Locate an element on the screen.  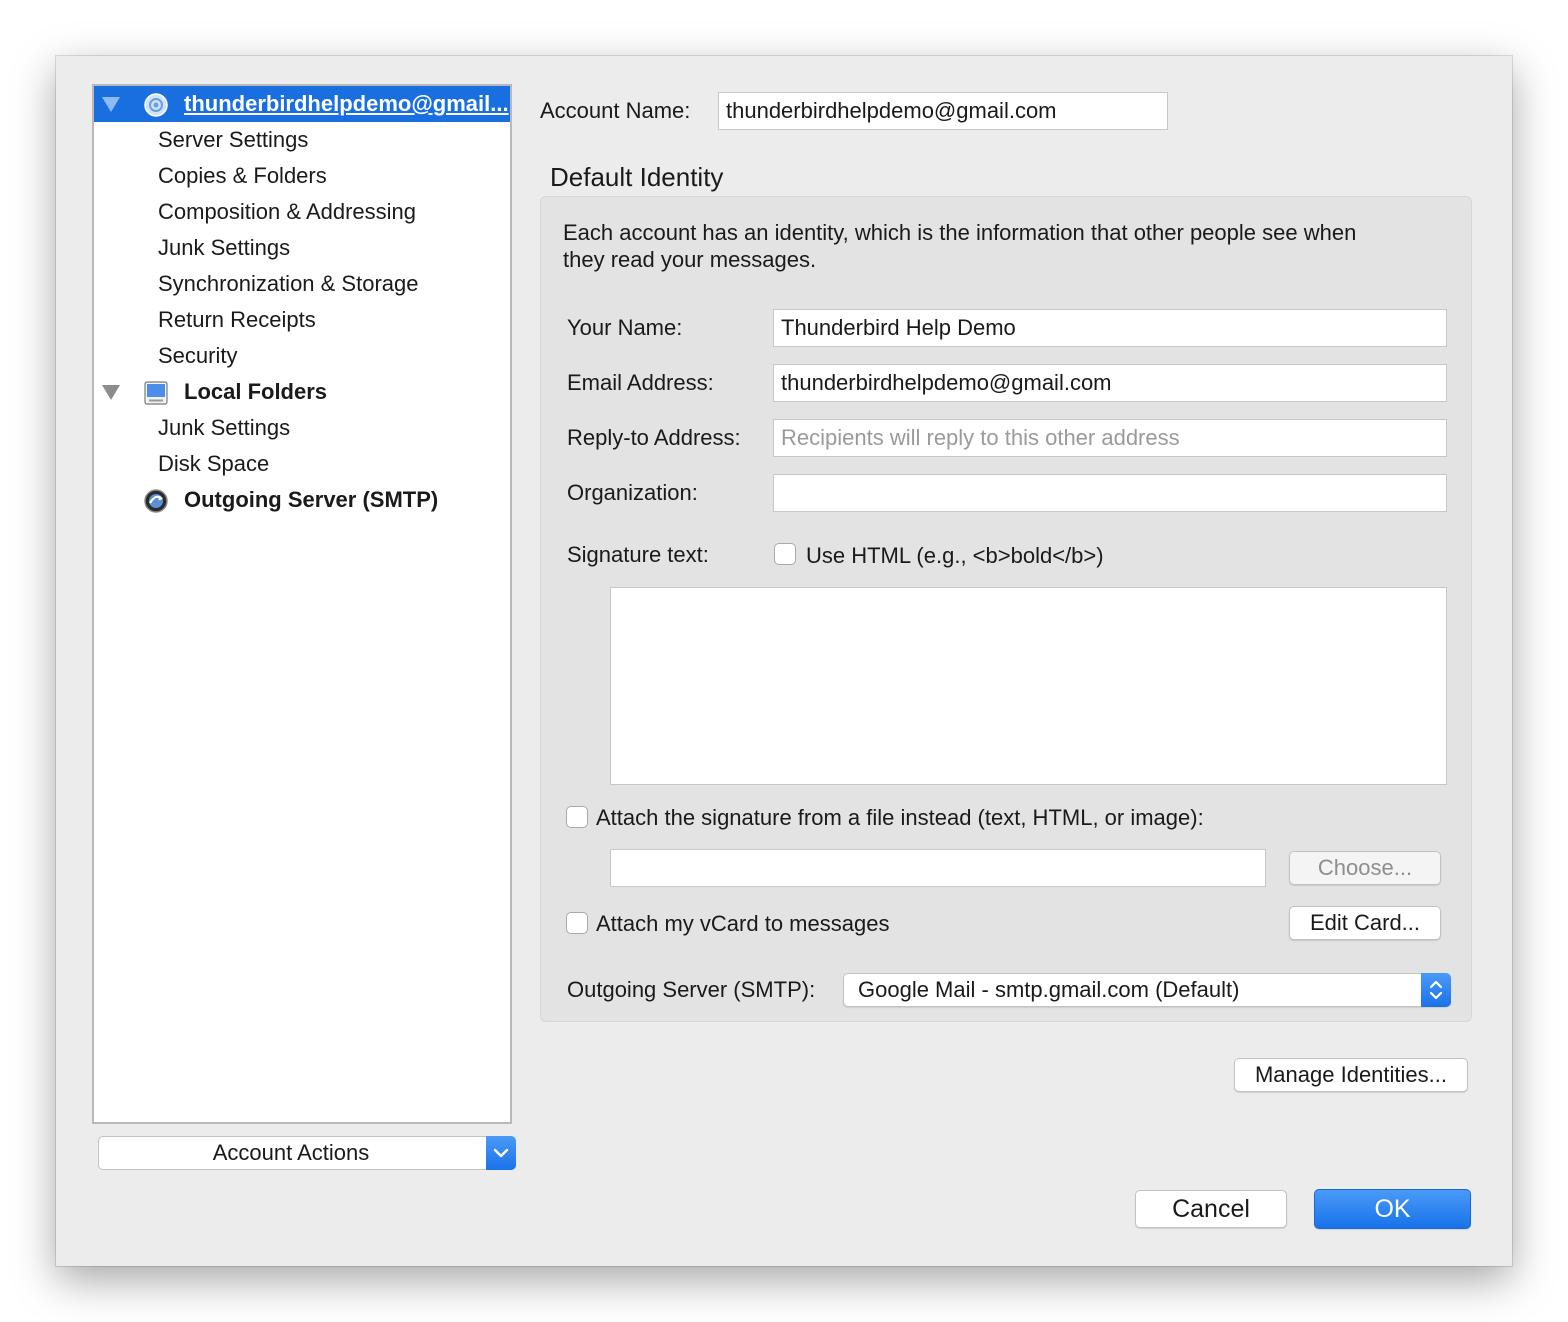
ok-button: OK is located at coordinates (1392, 1209).